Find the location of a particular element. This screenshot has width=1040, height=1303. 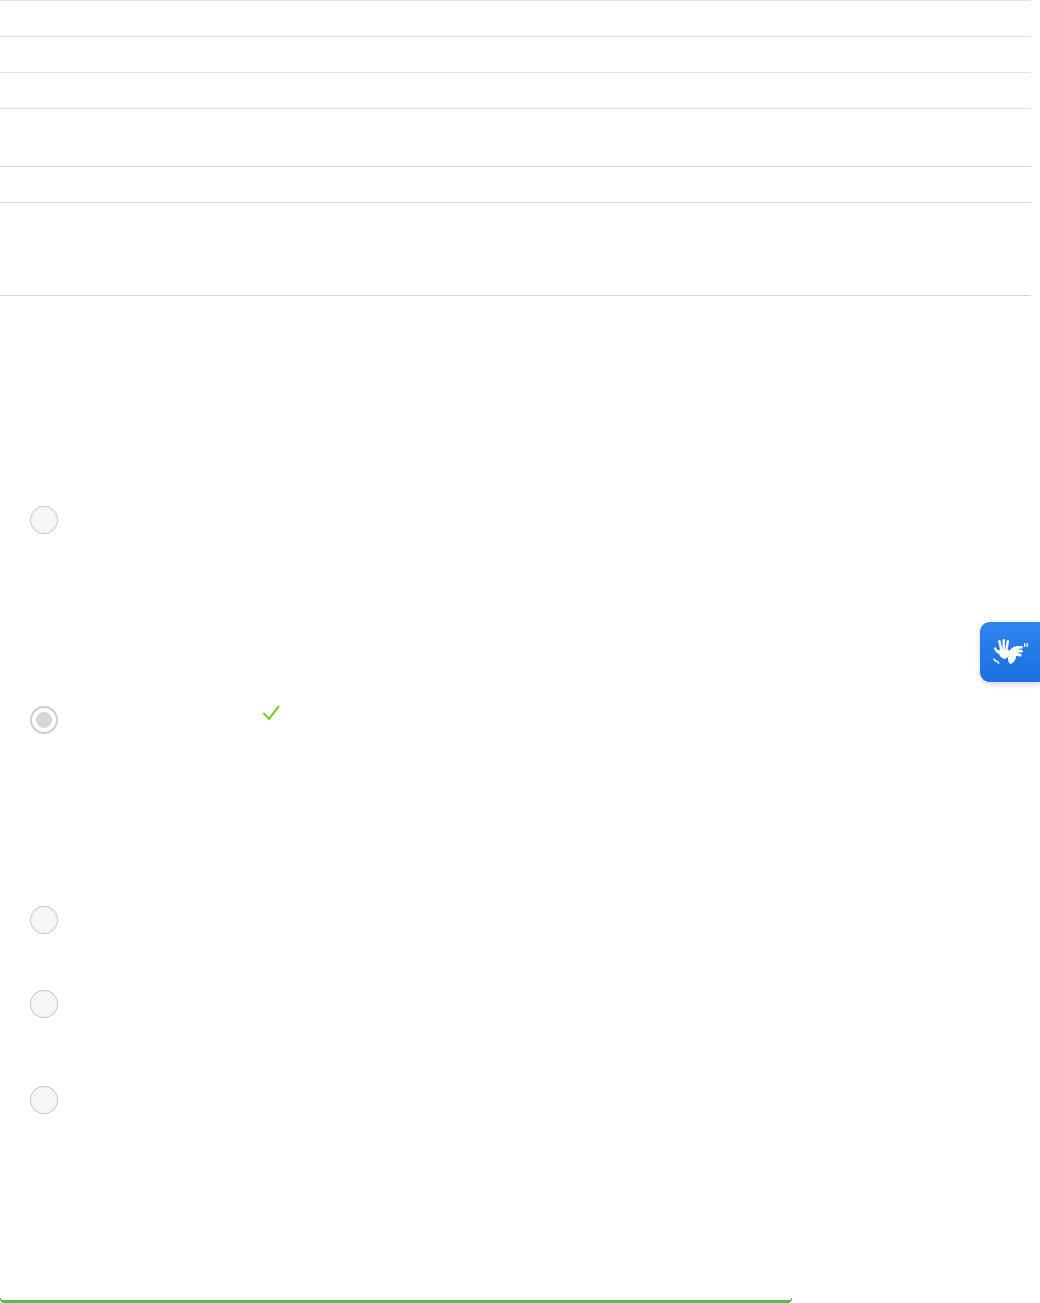

table-divider is located at coordinates (515, 295).